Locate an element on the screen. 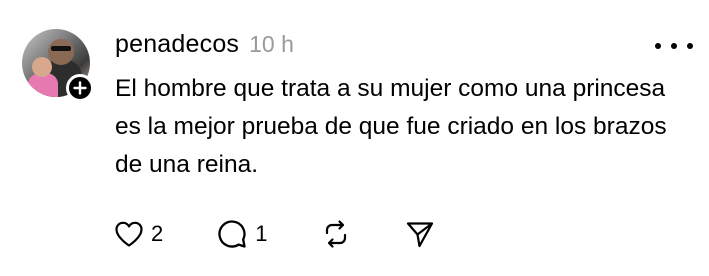 The image size is (709, 276). share-button is located at coordinates (420, 234).